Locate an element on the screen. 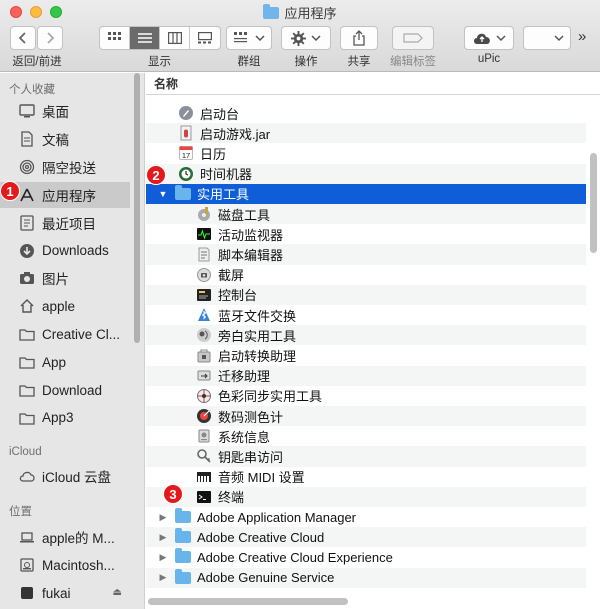 The image size is (600, 609). list-item: 色彩同步实用工具 is located at coordinates (366, 396).